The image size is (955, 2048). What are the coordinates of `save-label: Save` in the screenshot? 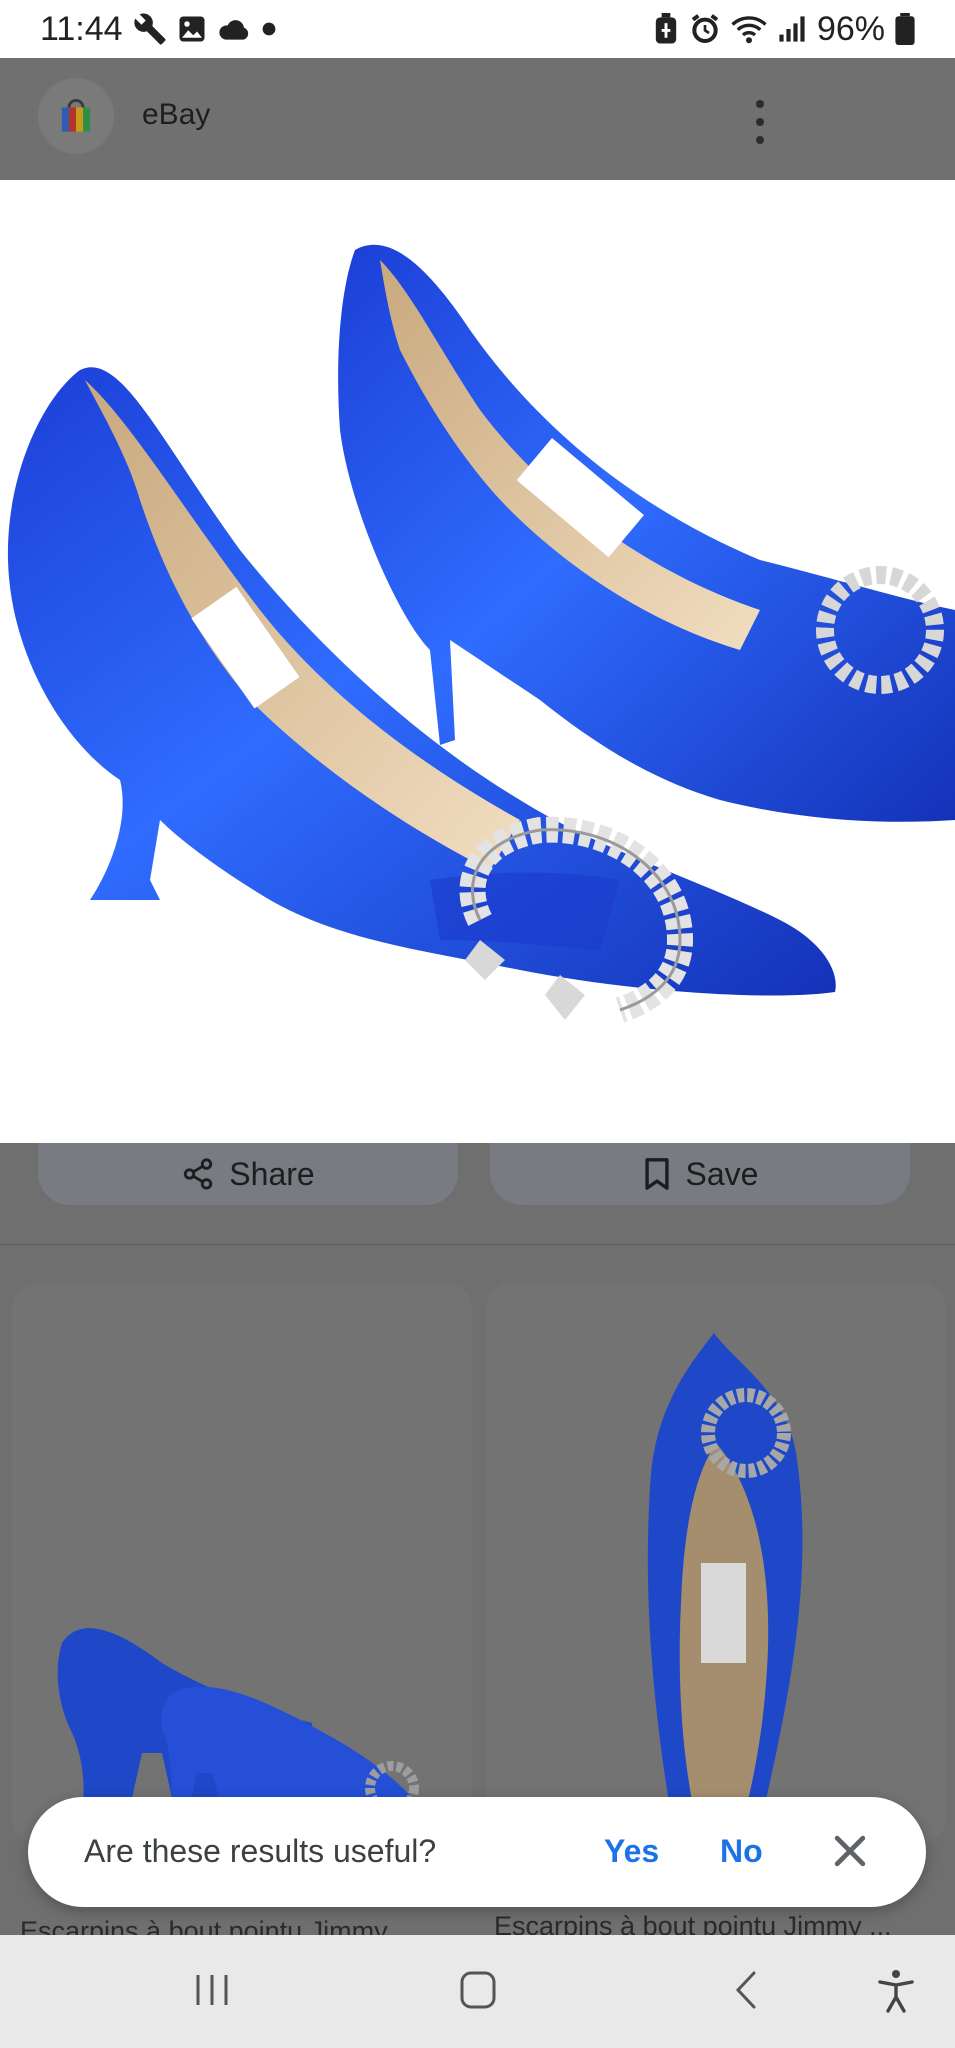 It's located at (722, 1173).